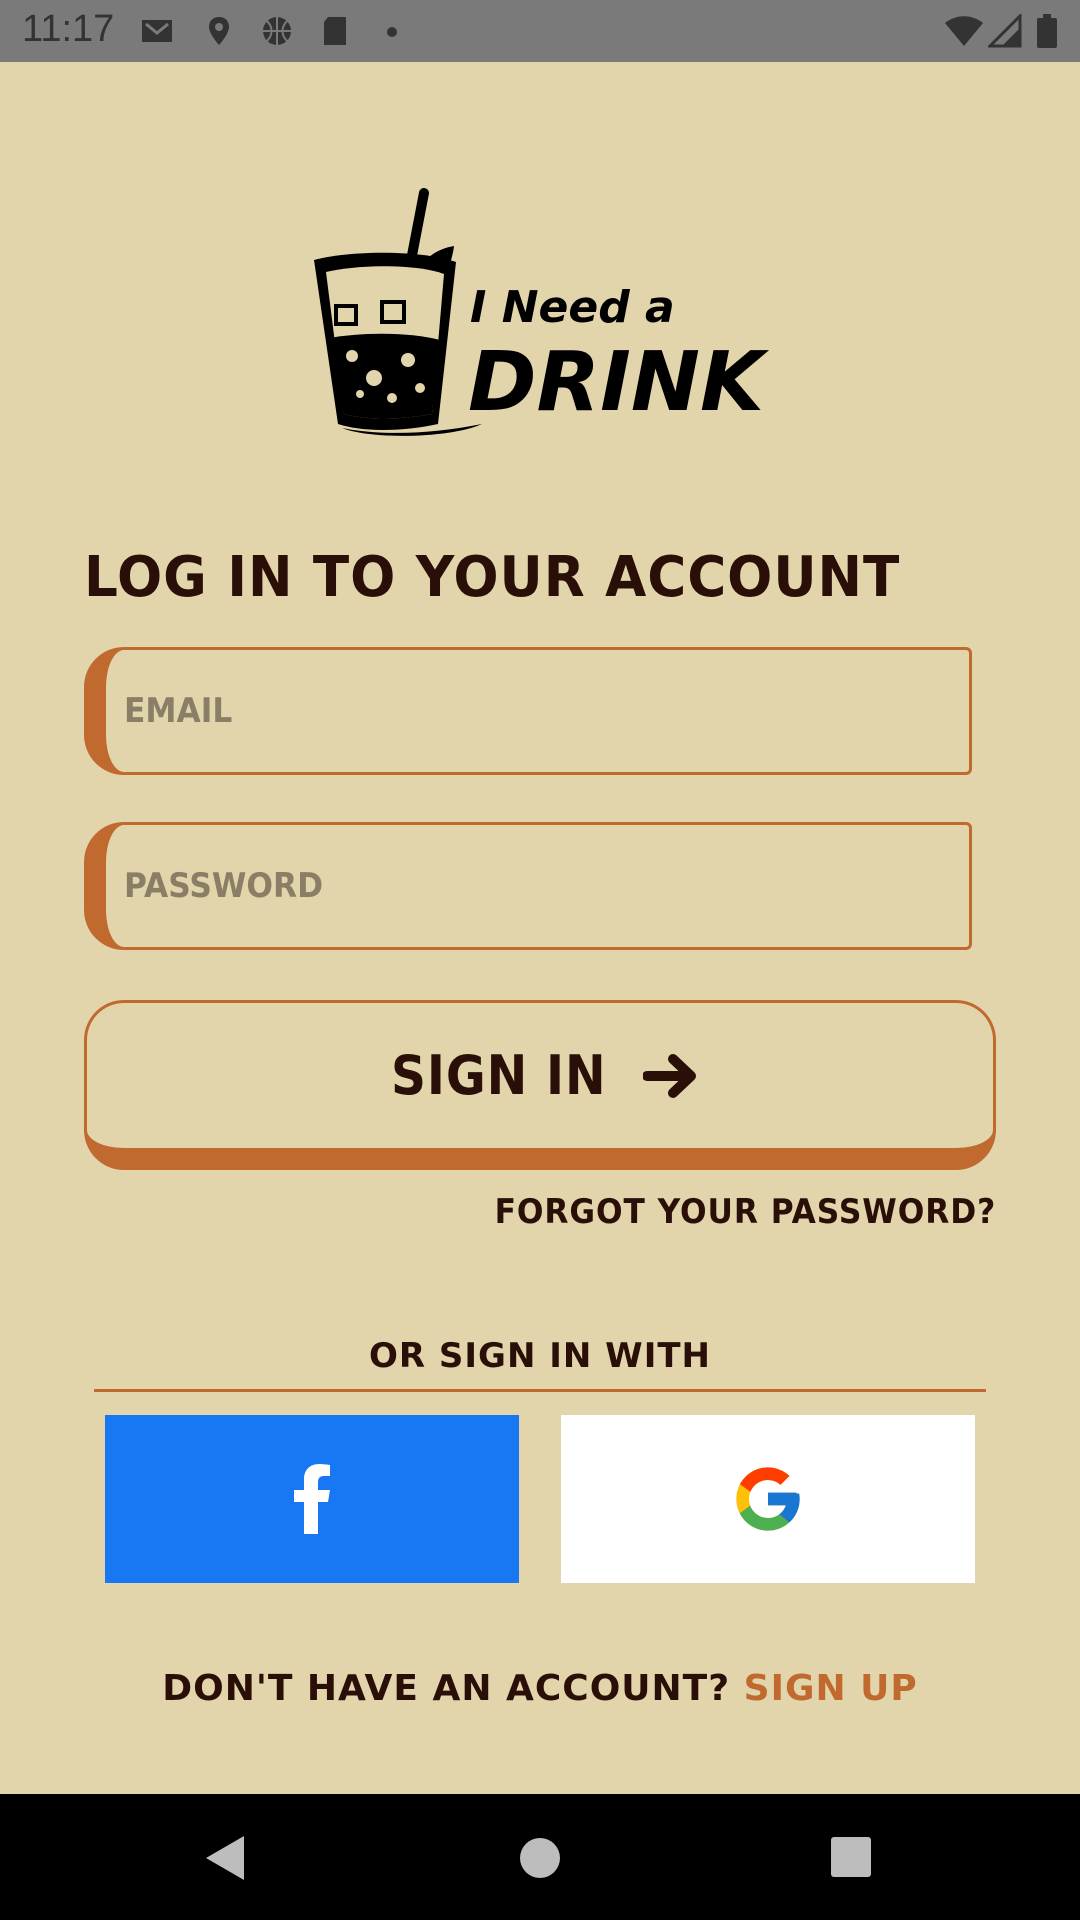 The image size is (1080, 1920). What do you see at coordinates (964, 31) in the screenshot?
I see `wifi-icon` at bounding box center [964, 31].